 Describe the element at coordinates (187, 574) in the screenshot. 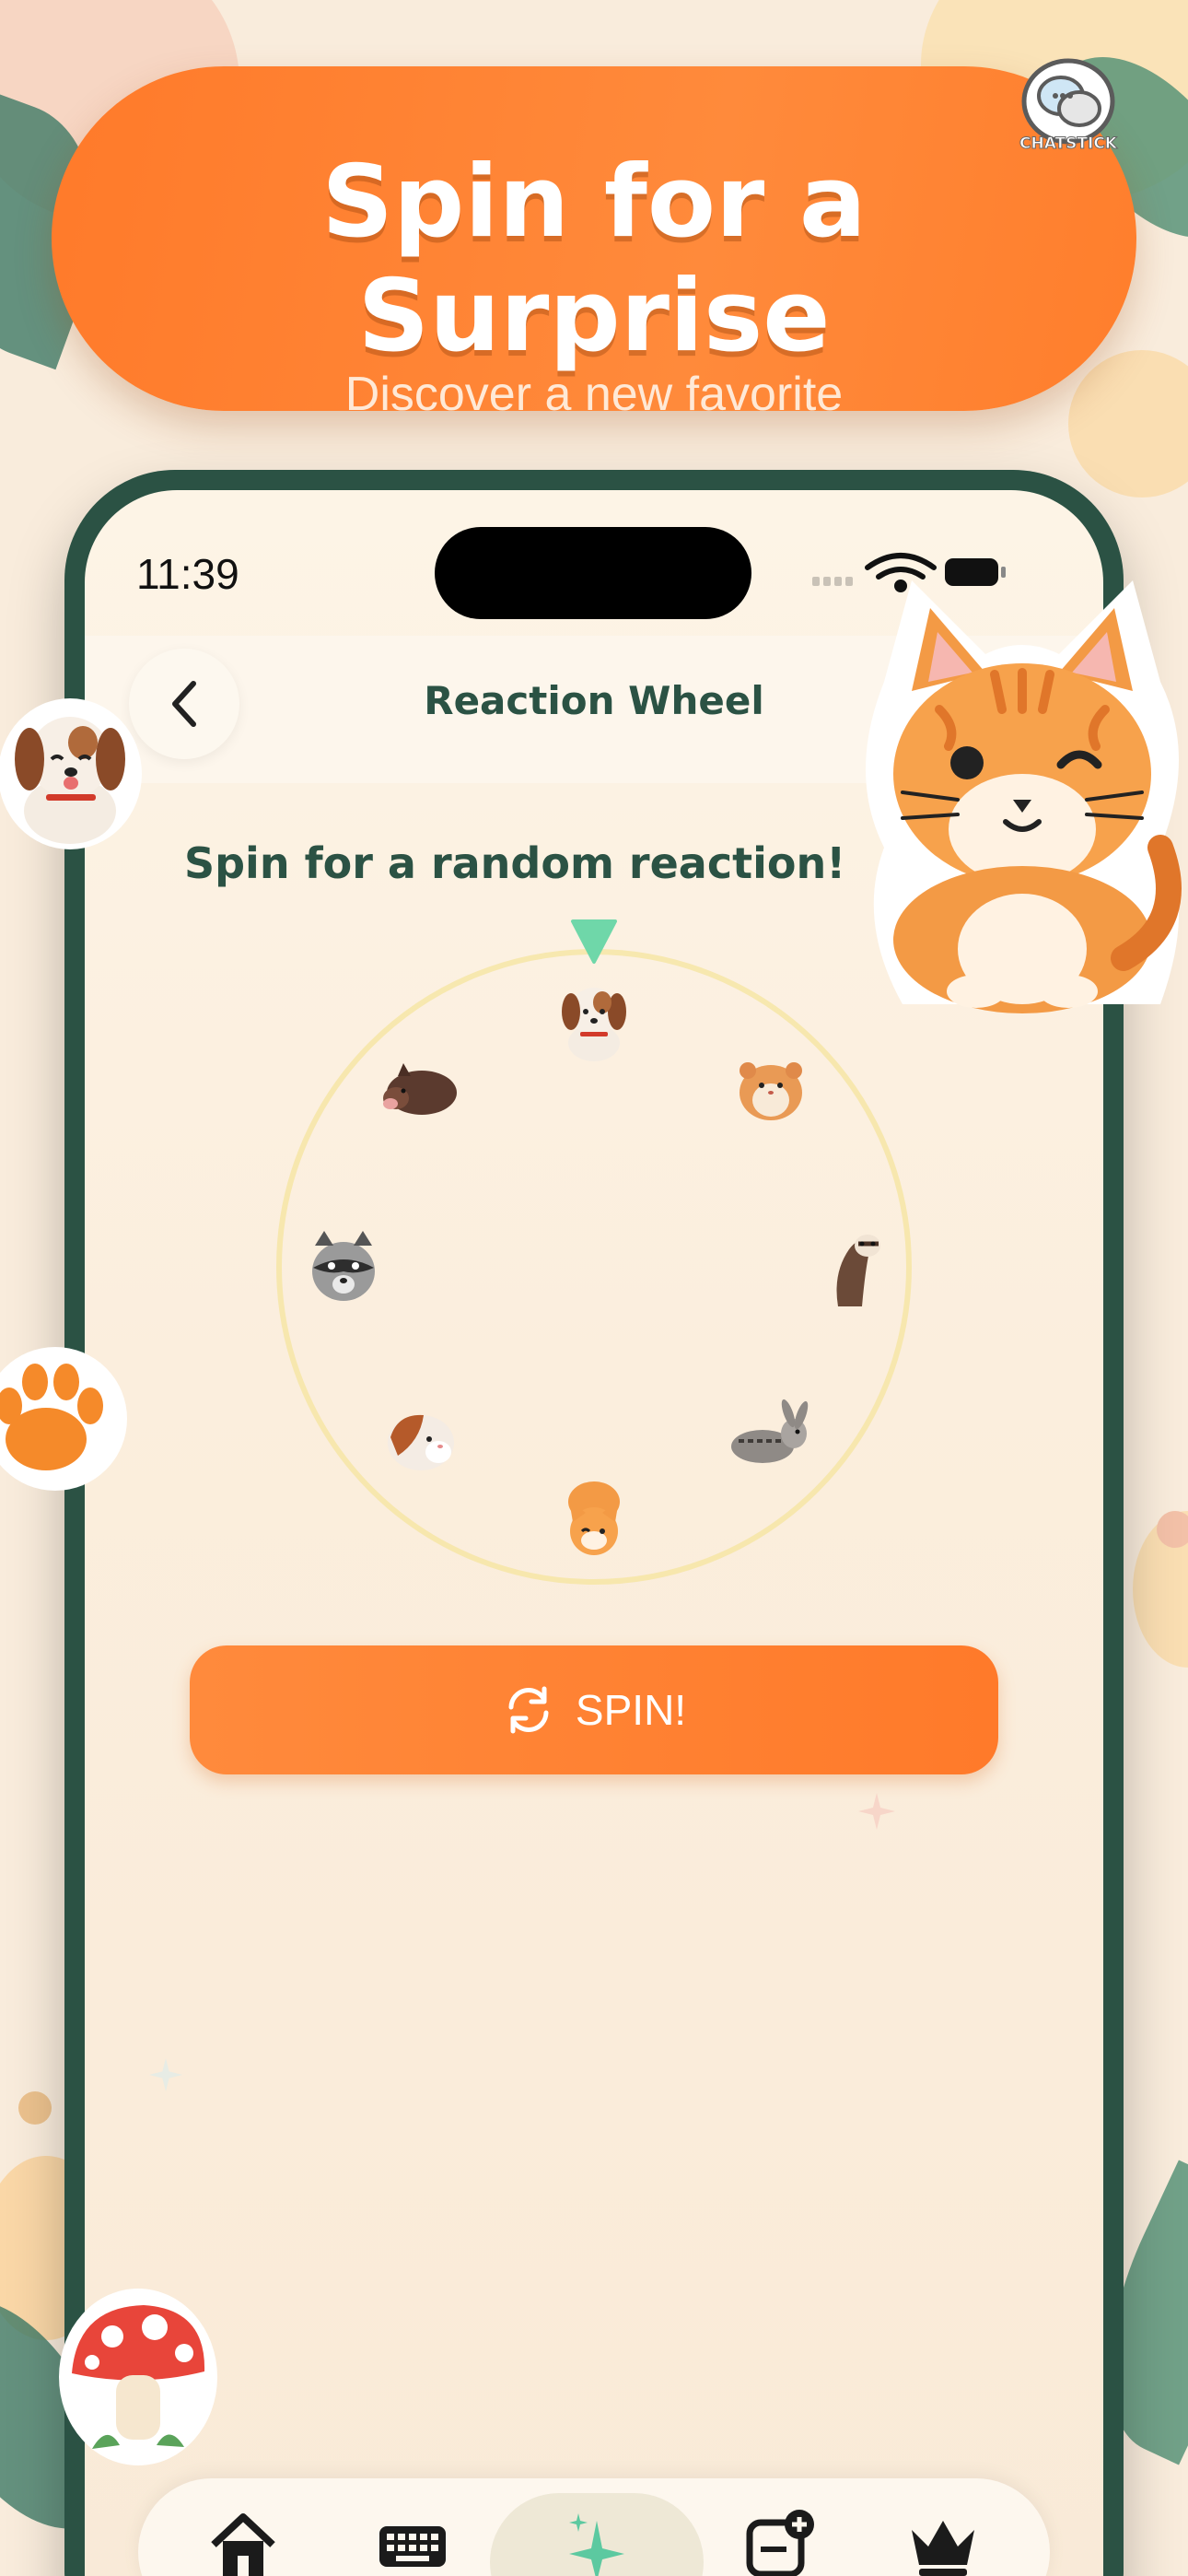

I see `status-time: 11:39` at that location.